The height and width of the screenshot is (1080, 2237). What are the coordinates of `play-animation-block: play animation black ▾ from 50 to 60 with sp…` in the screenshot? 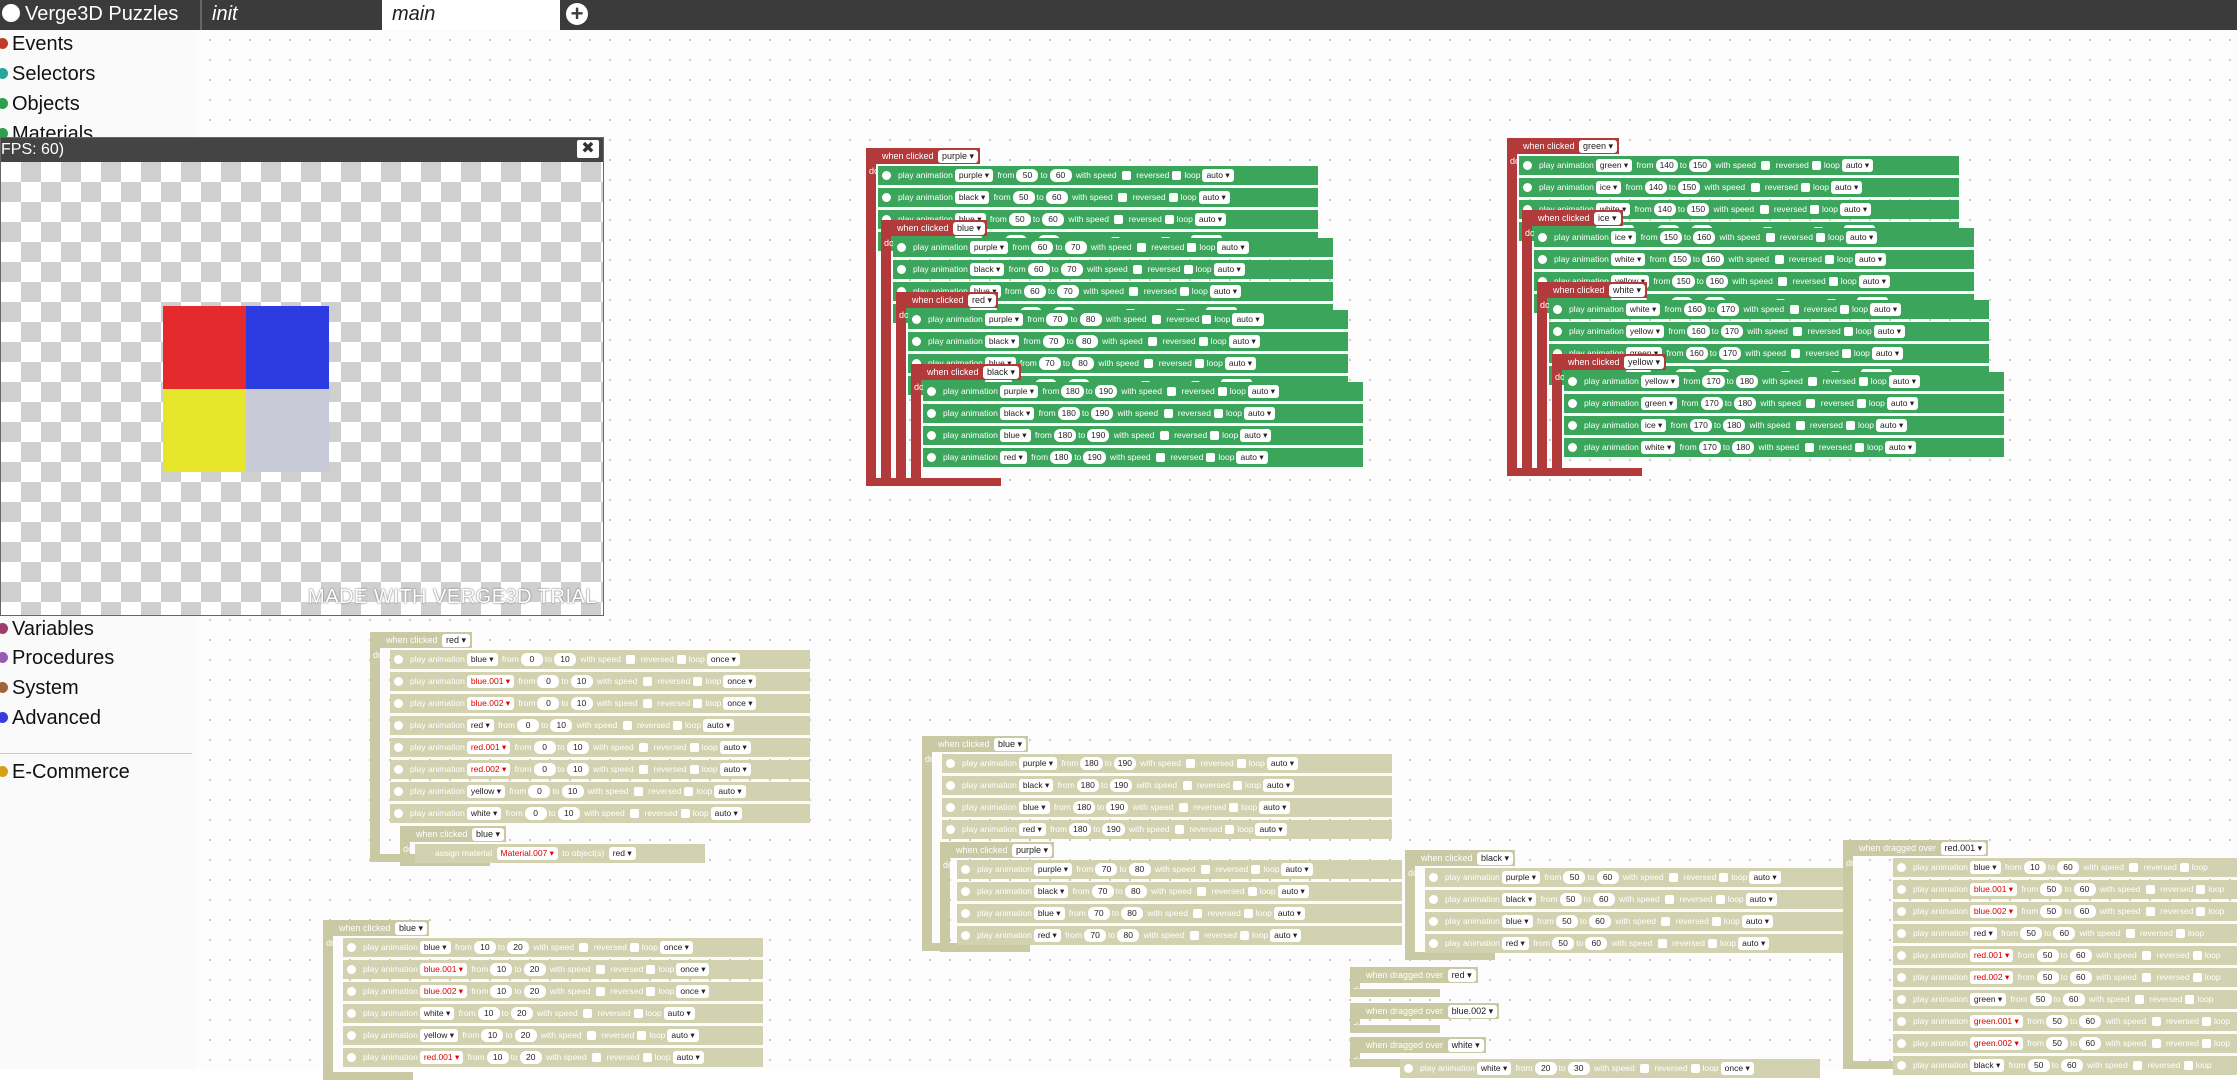 It's located at (2065, 1065).